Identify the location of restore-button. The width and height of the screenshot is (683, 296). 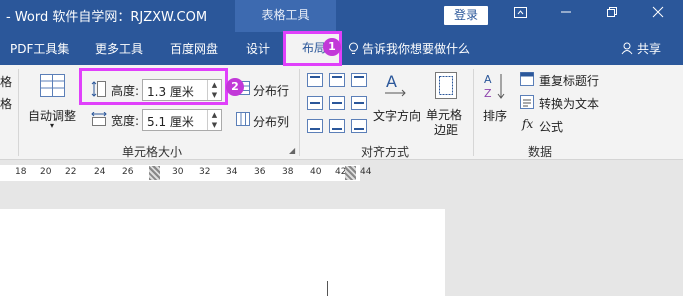
(612, 16).